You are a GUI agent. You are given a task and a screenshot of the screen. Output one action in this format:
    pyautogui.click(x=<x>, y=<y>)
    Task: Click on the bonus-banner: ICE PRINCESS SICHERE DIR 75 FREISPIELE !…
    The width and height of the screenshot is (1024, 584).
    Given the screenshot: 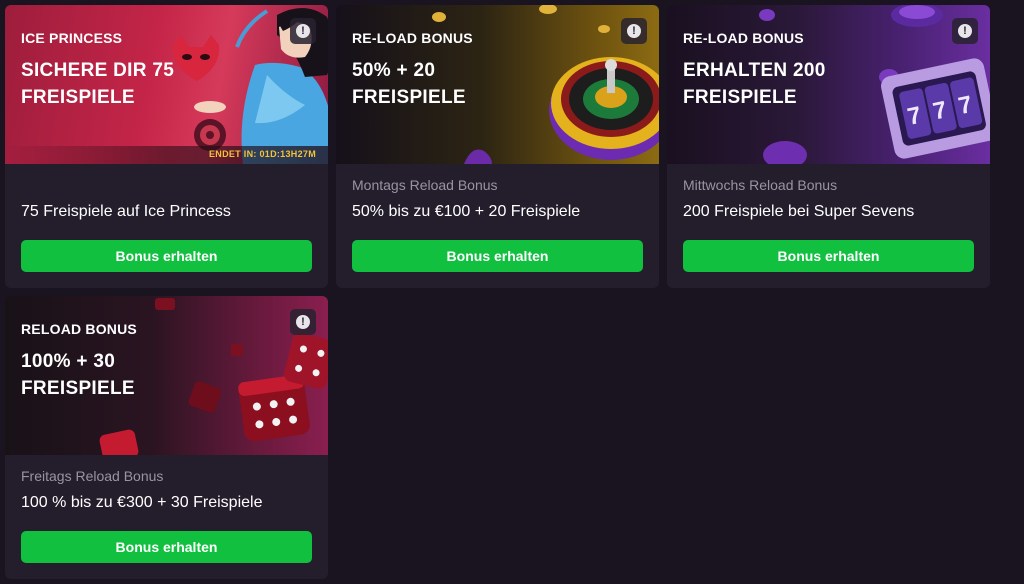 What is the action you would take?
    pyautogui.click(x=166, y=84)
    